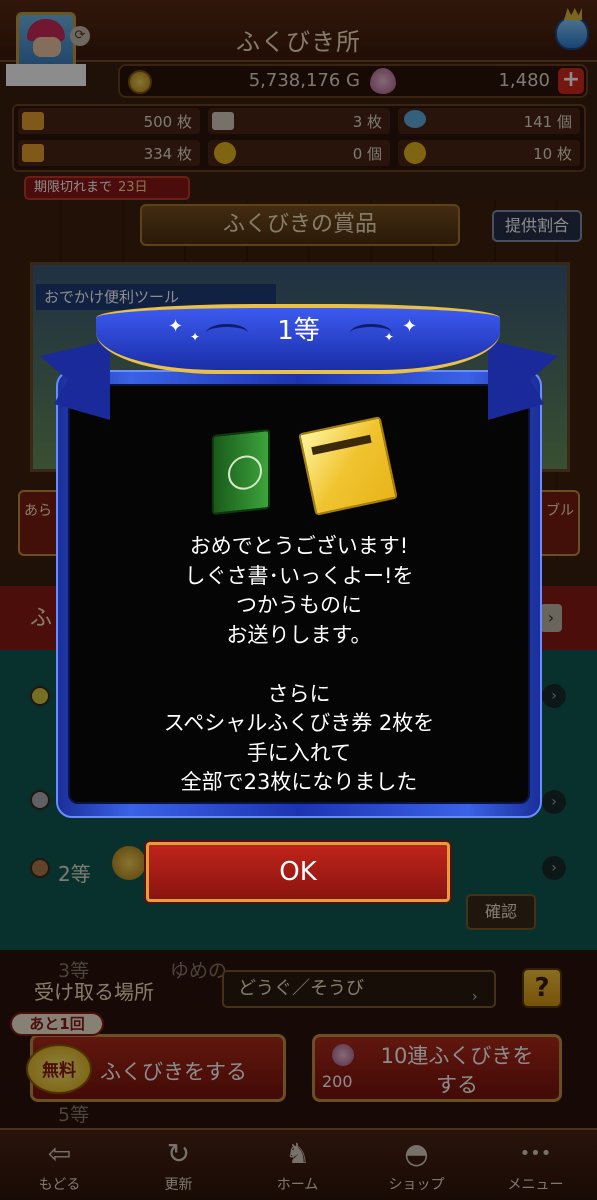 The width and height of the screenshot is (597, 1200). What do you see at coordinates (241, 472) in the screenshot?
I see `book-item-icon` at bounding box center [241, 472].